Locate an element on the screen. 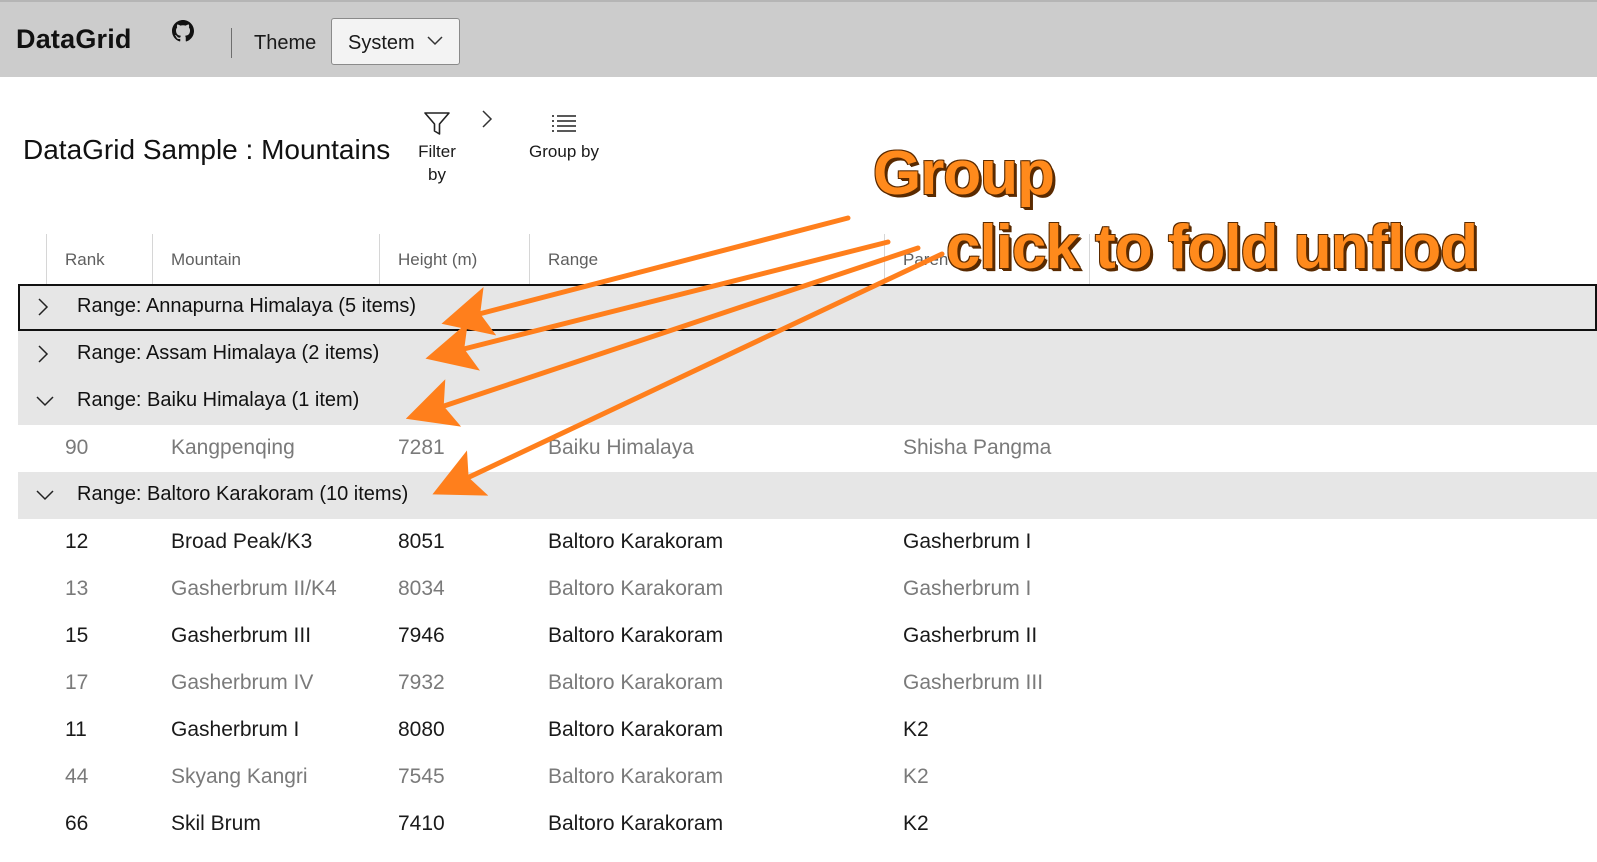 This screenshot has height=862, width=1597. theme-label: Theme is located at coordinates (285, 43).